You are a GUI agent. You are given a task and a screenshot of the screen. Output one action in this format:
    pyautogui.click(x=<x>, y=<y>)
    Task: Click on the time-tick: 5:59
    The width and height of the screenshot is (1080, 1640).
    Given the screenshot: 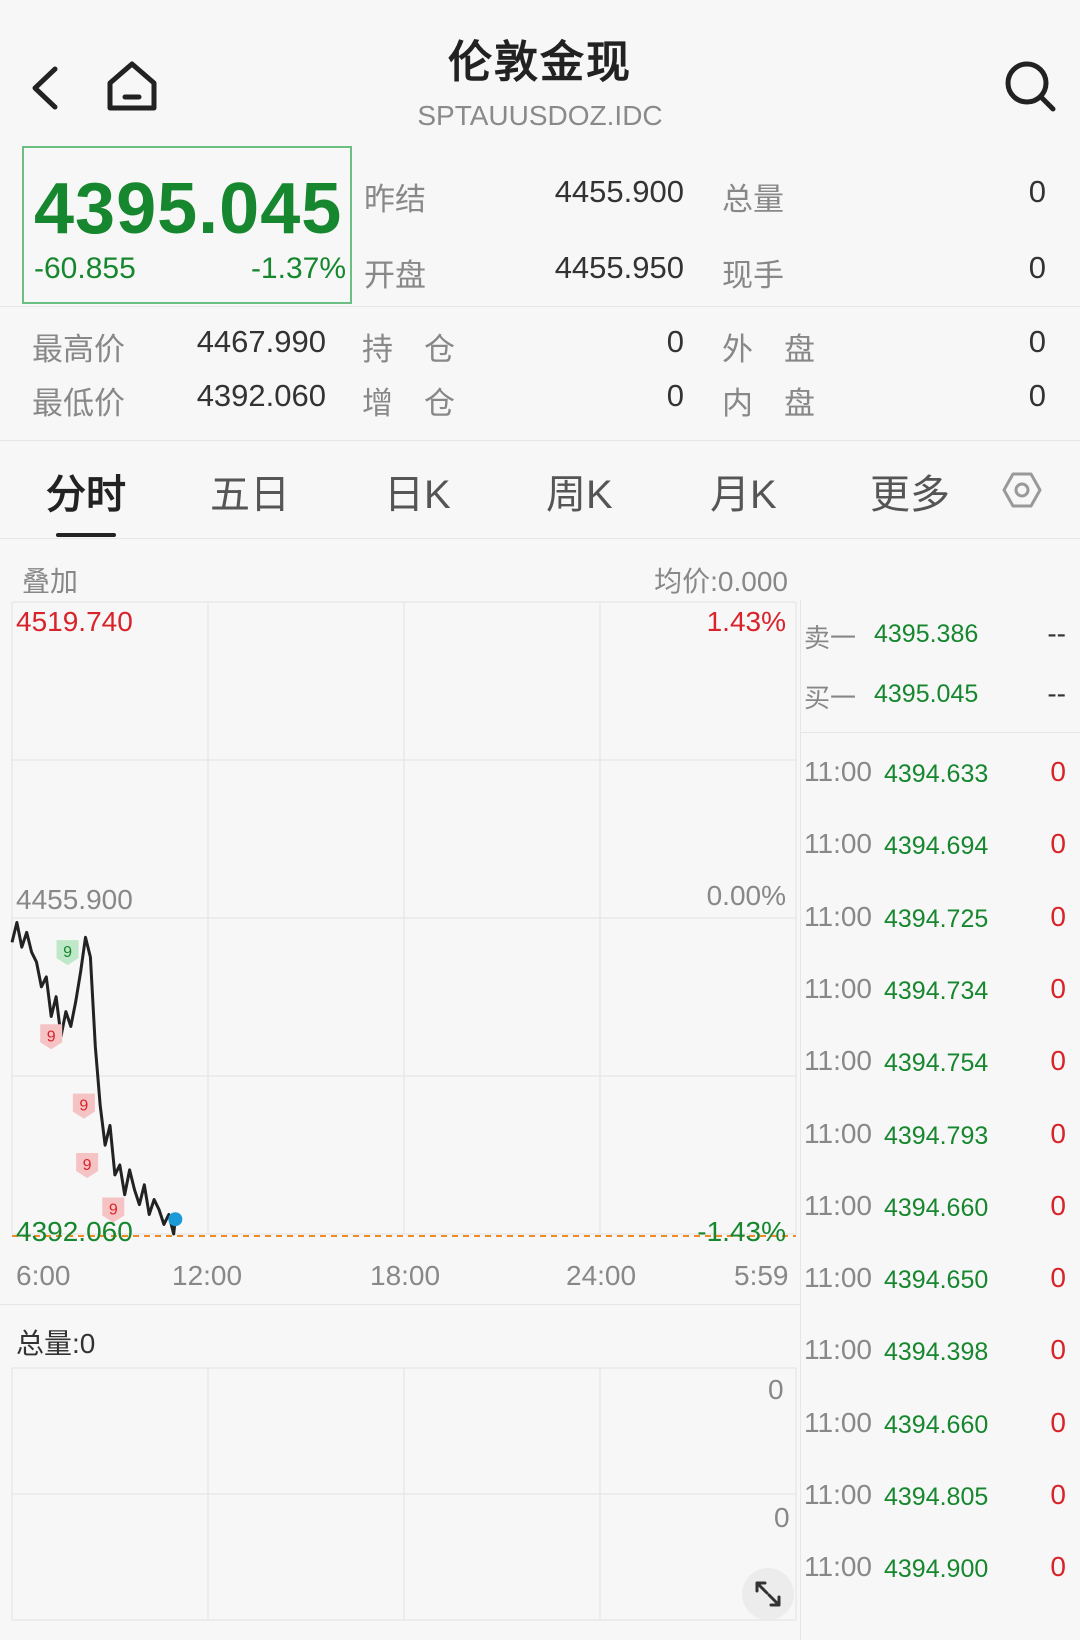 What is the action you would take?
    pyautogui.click(x=761, y=1275)
    